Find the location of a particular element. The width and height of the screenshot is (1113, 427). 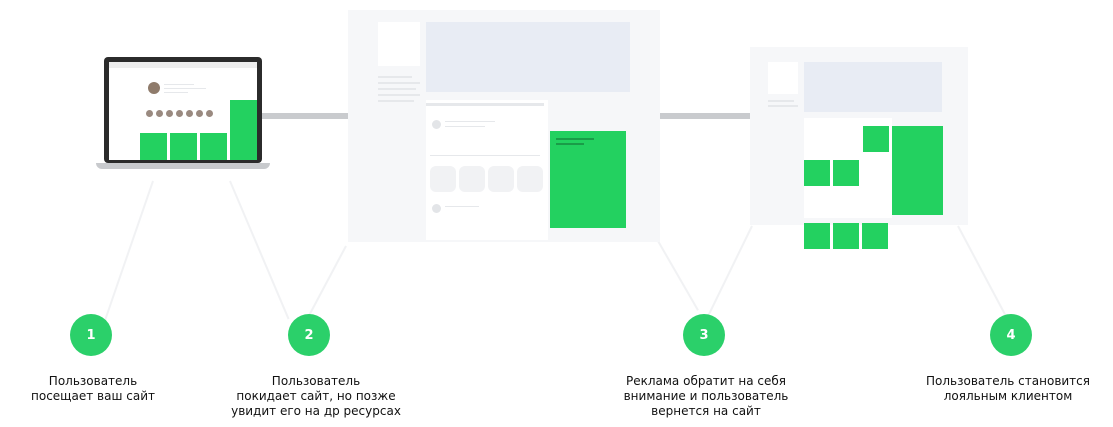

step-4-label-line: Пользователь становится is located at coordinates (1008, 381).